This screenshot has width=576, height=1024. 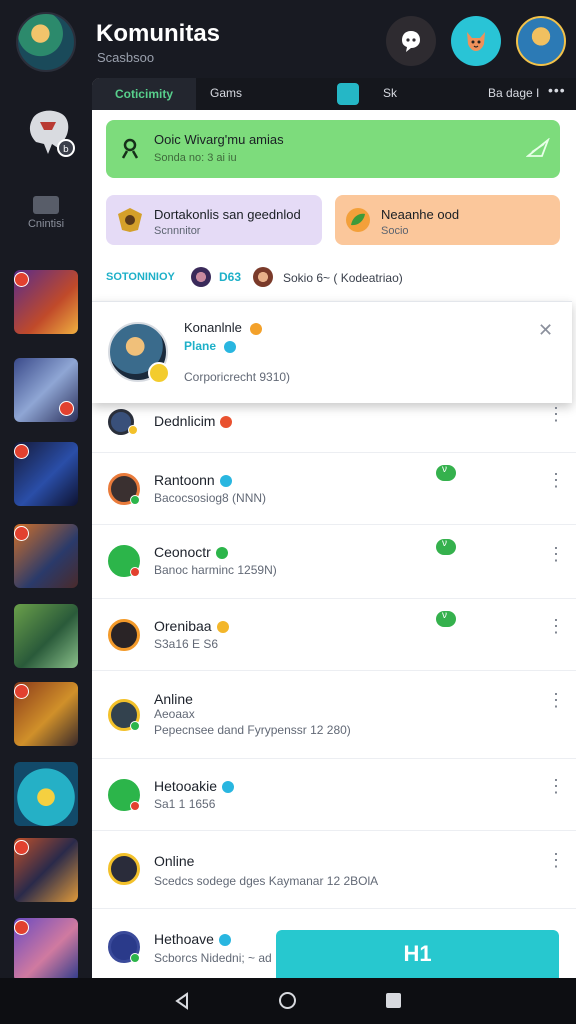 I want to click on fox-mascot-icon, so click(x=476, y=41).